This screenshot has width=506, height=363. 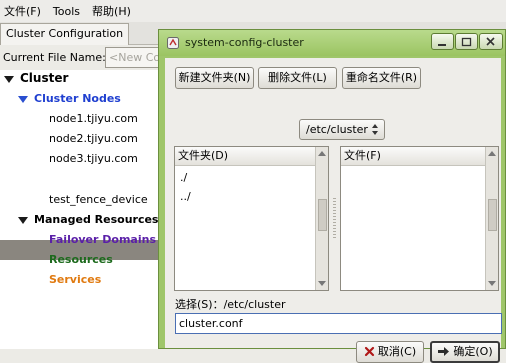 I want to click on tree-services: Services, so click(x=75, y=279).